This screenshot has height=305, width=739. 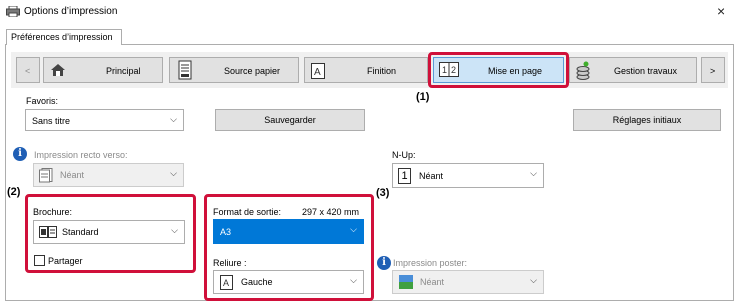 I want to click on printer-tray-icon, so click(x=185, y=70).